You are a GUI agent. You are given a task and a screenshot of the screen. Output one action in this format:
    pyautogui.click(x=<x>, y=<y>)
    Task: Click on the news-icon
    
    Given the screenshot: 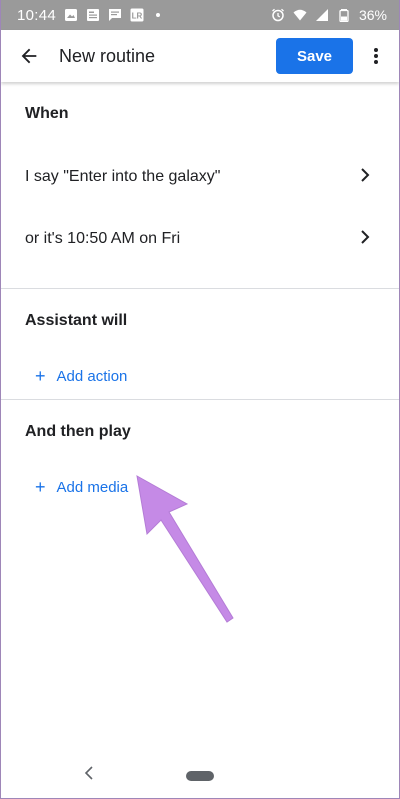 What is the action you would take?
    pyautogui.click(x=93, y=15)
    